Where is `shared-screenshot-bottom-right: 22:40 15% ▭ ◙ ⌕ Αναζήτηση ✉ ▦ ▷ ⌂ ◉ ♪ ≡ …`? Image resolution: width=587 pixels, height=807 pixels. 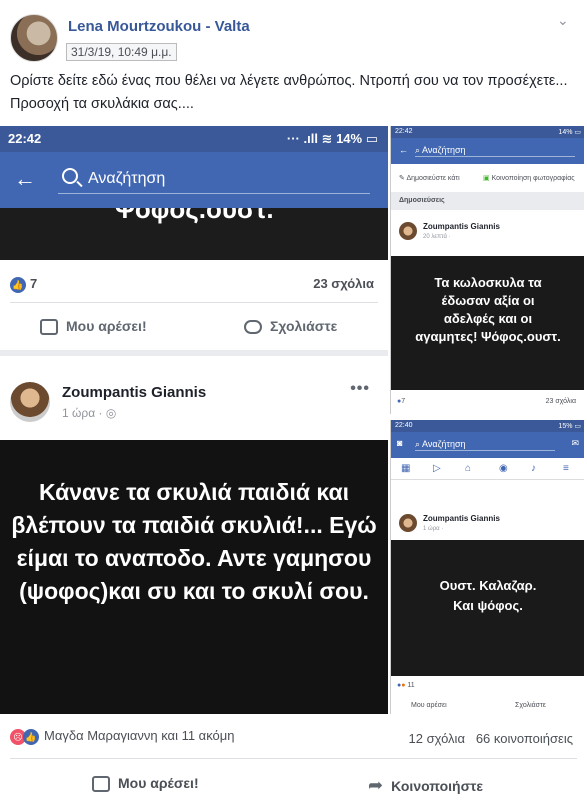
shared-screenshot-bottom-right: 22:40 15% ▭ ◙ ⌕ Αναζήτηση ✉ ▦ ▷ ⌂ ◉ ♪ ≡ … is located at coordinates (487, 567).